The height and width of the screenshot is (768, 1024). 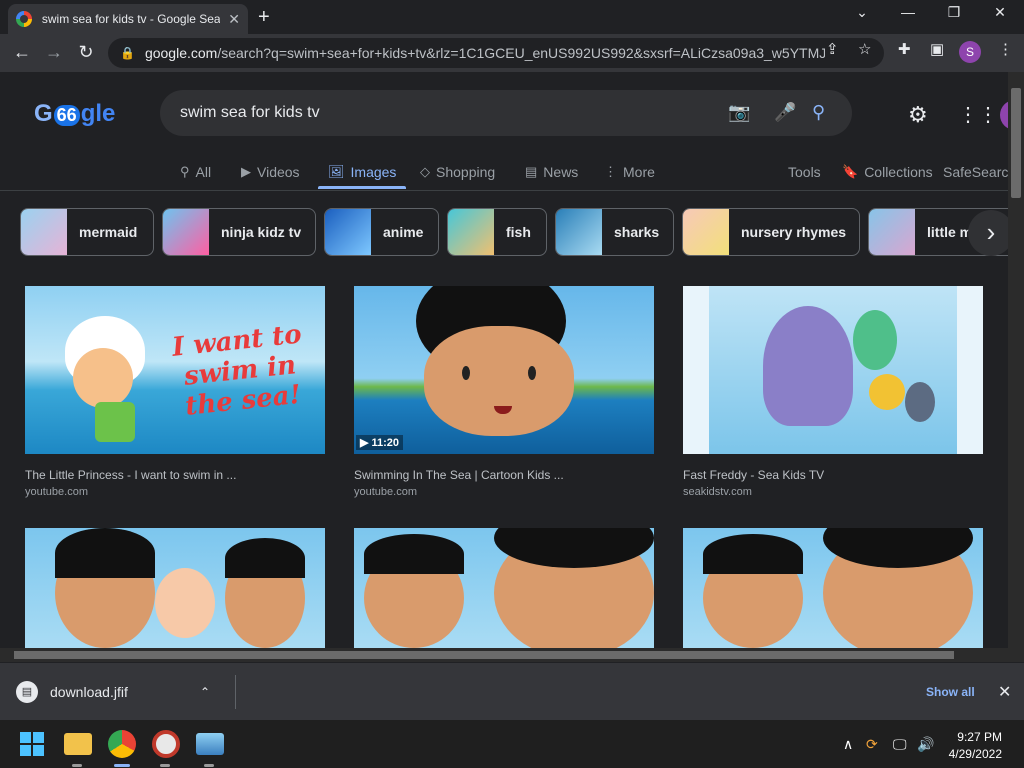 I want to click on tab-search-button: ⌄, so click(x=862, y=12).